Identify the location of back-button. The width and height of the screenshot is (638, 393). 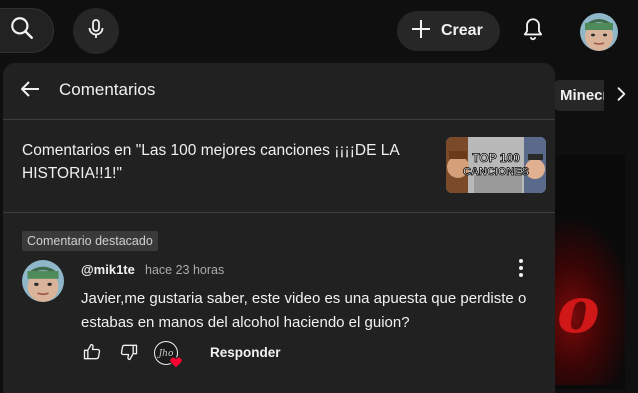
(30, 91).